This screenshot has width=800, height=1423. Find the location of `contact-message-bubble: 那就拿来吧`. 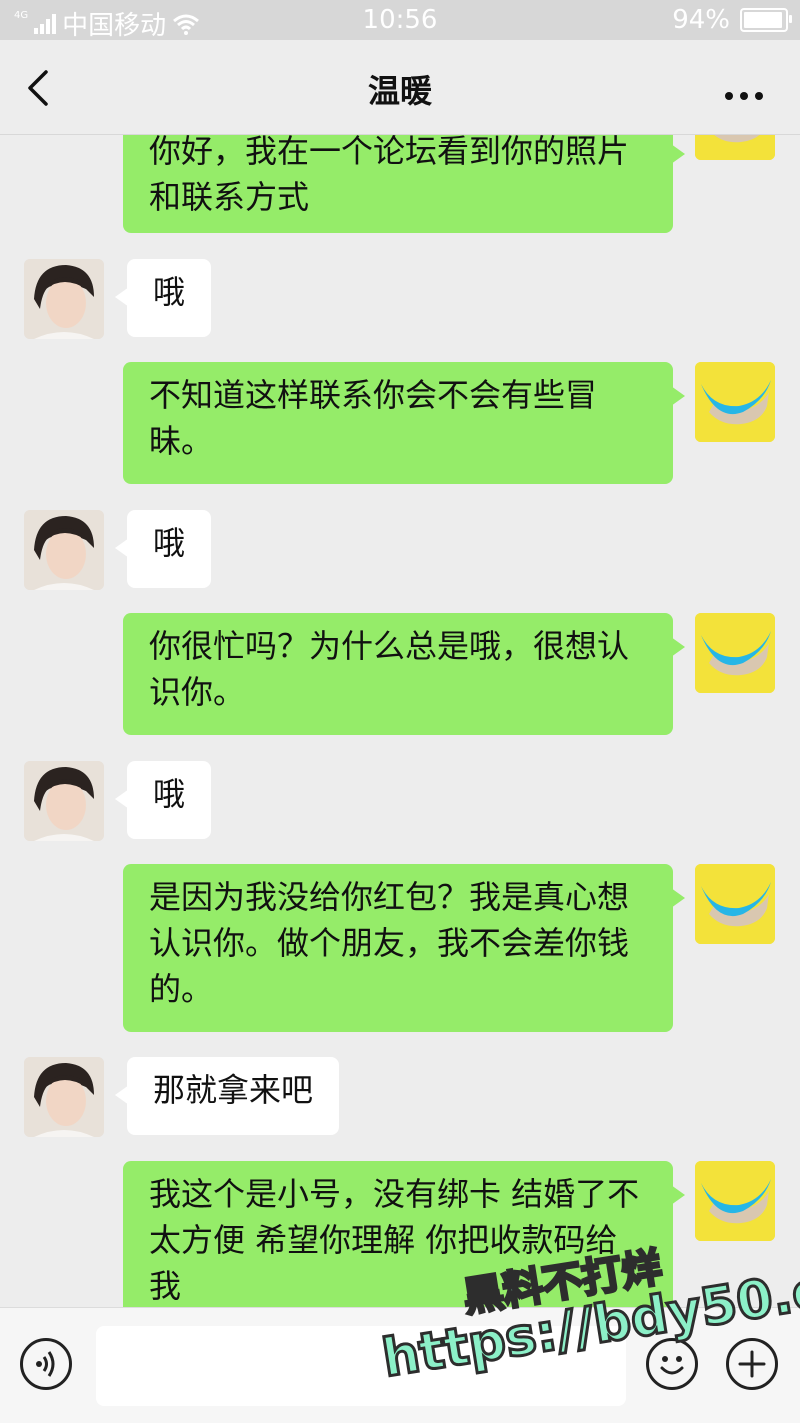

contact-message-bubble: 那就拿来吧 is located at coordinates (227, 1096).